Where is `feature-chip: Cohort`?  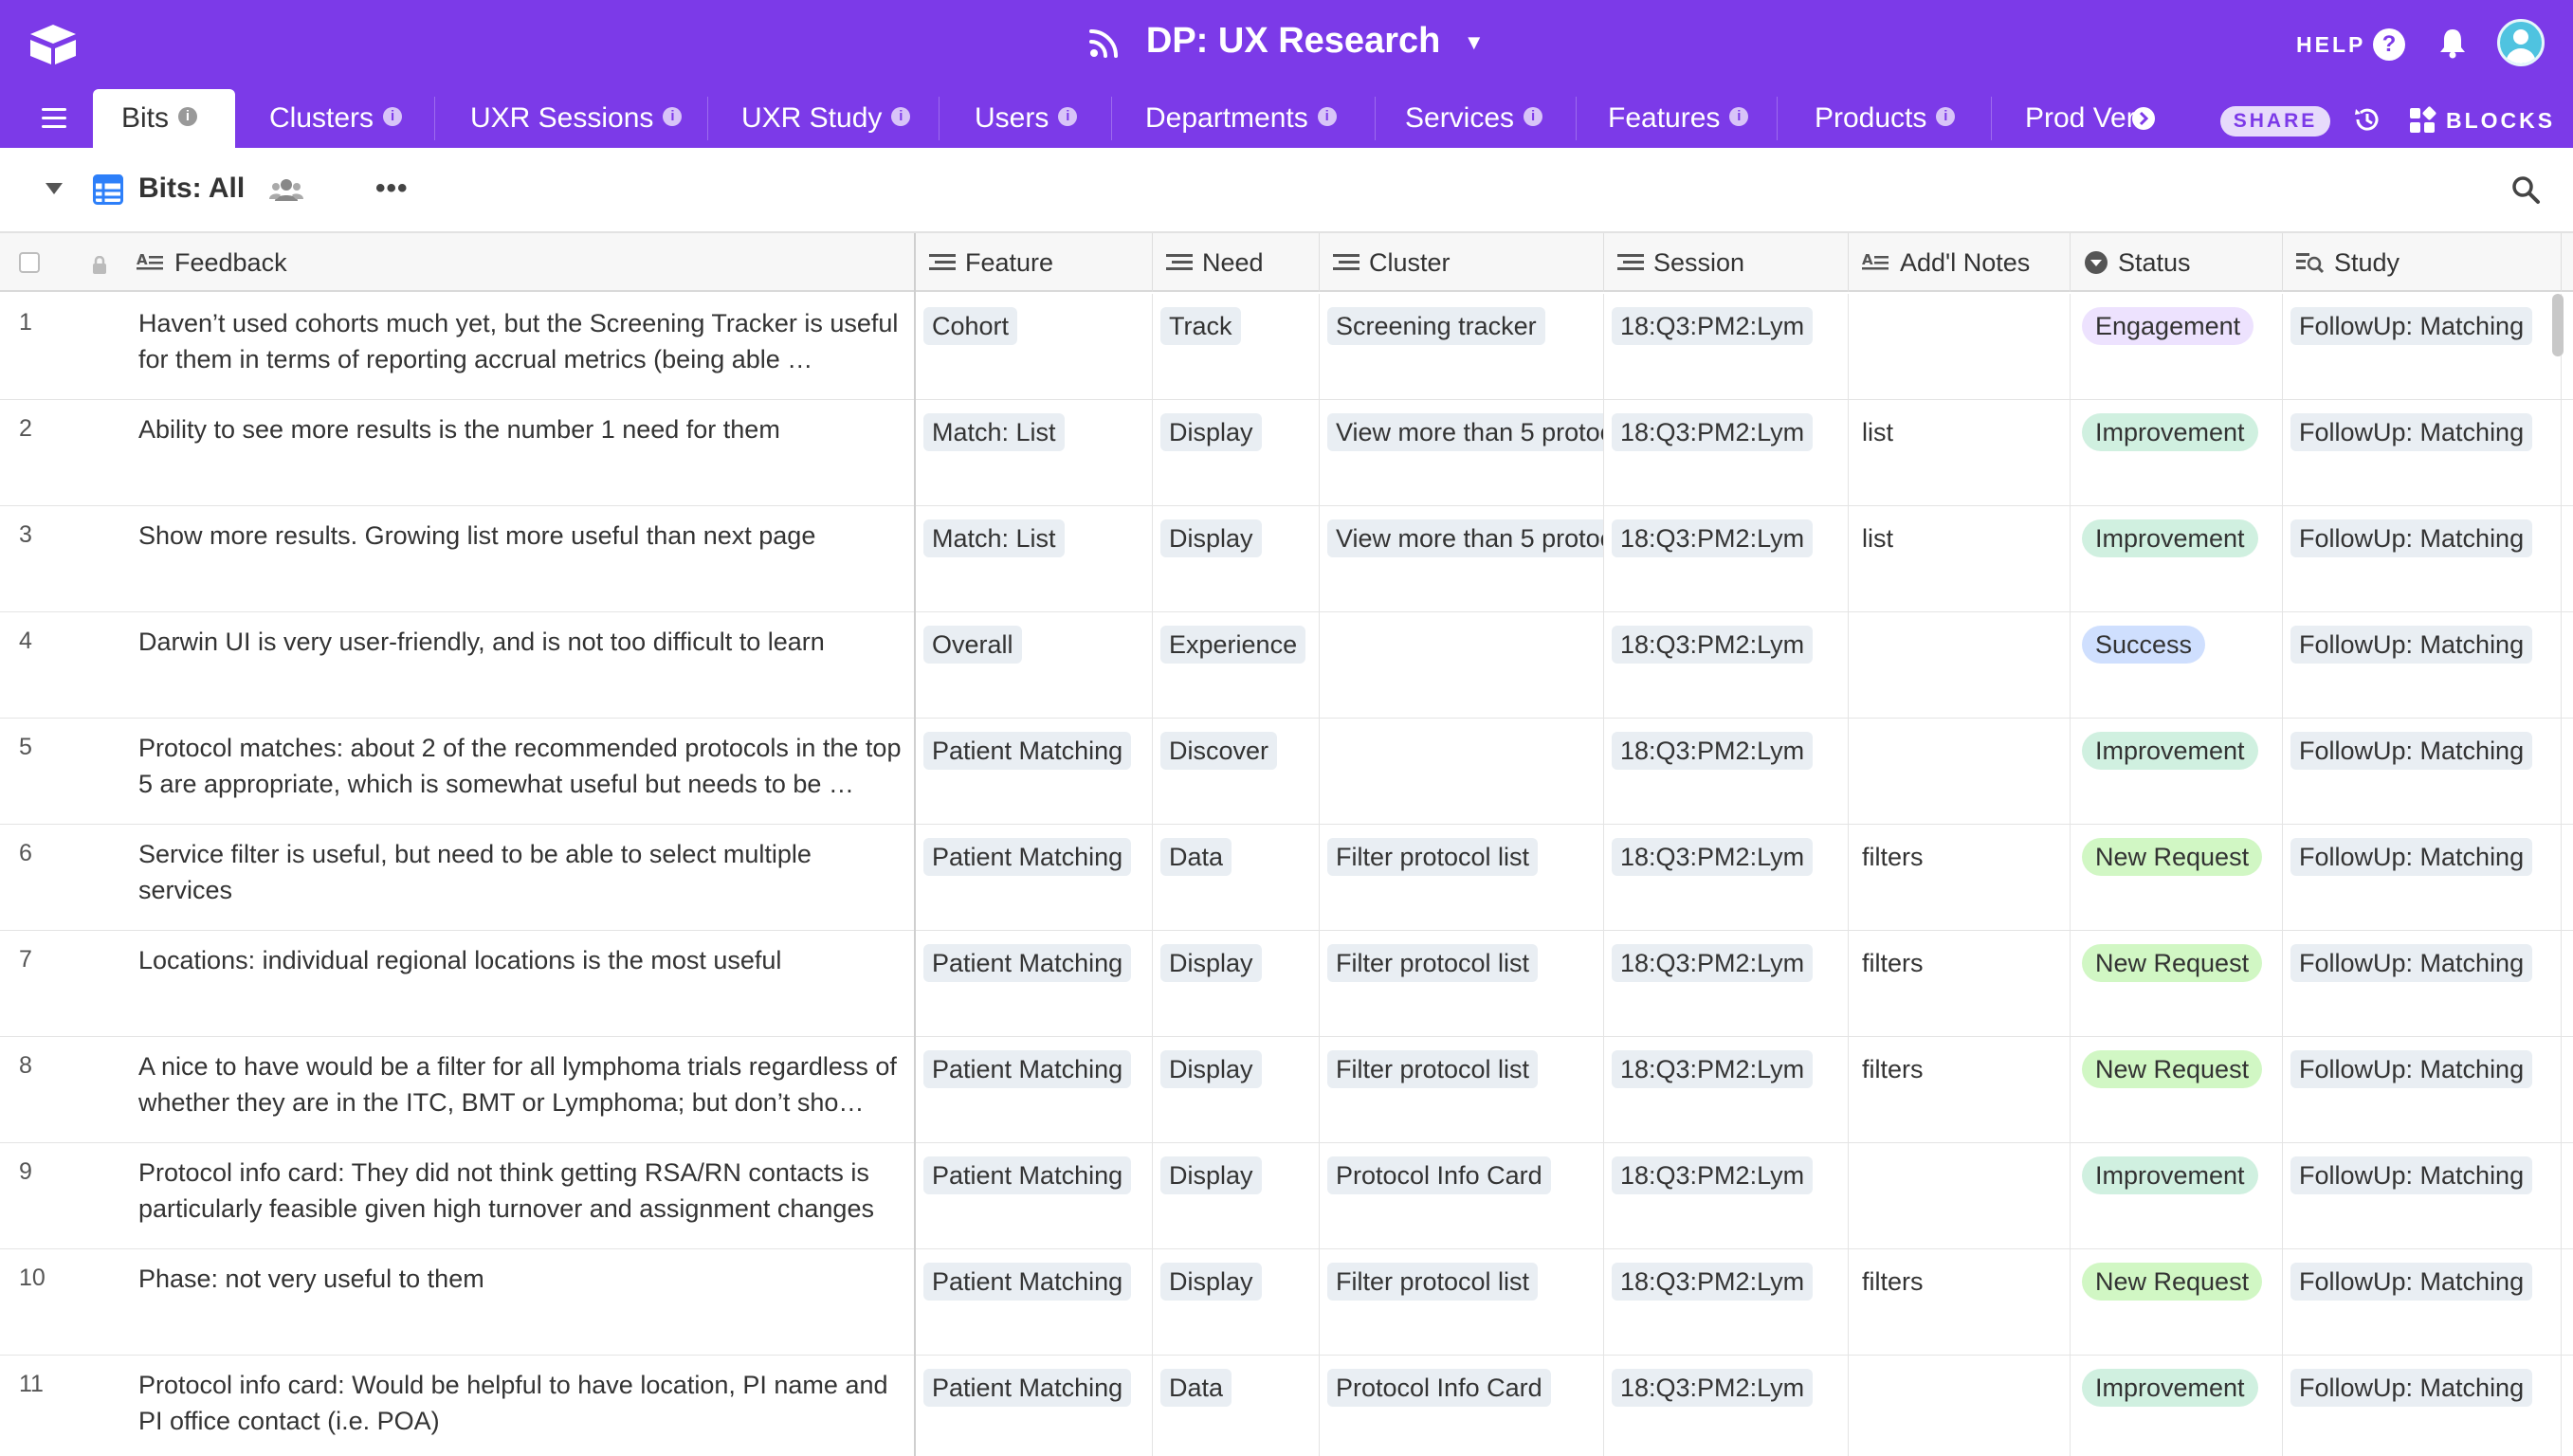
feature-chip: Cohort is located at coordinates (971, 326).